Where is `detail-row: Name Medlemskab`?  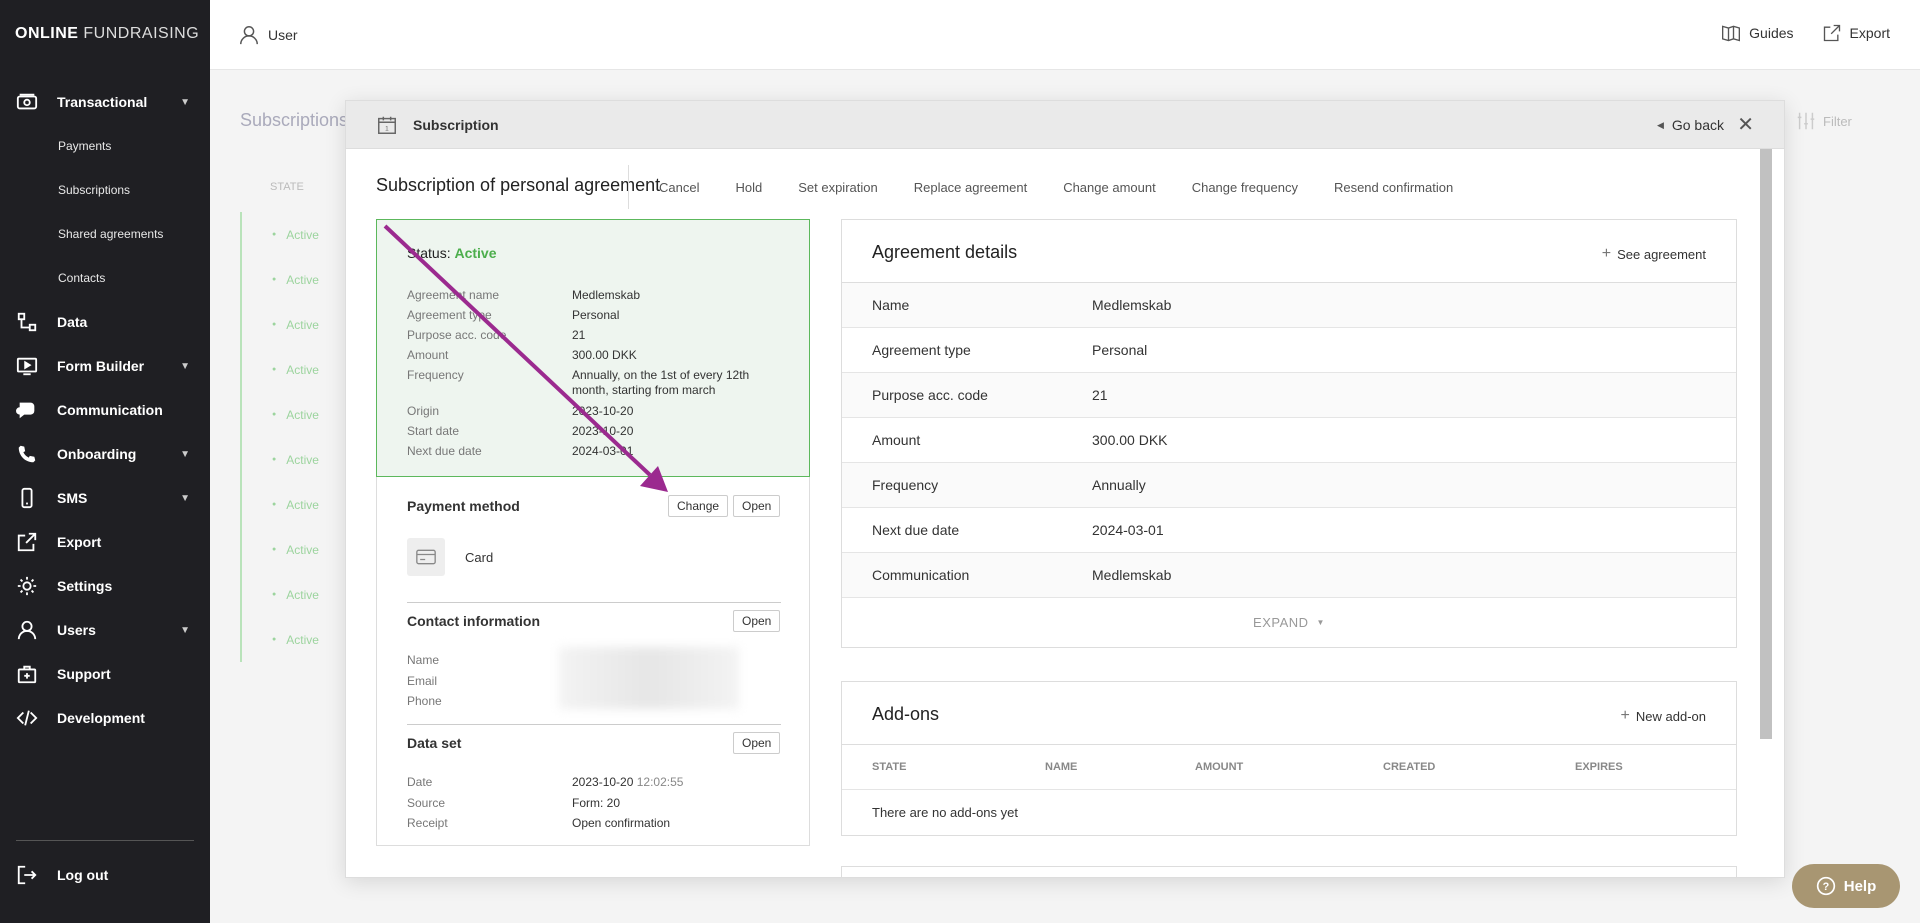
detail-row: Name Medlemskab is located at coordinates (1289, 305).